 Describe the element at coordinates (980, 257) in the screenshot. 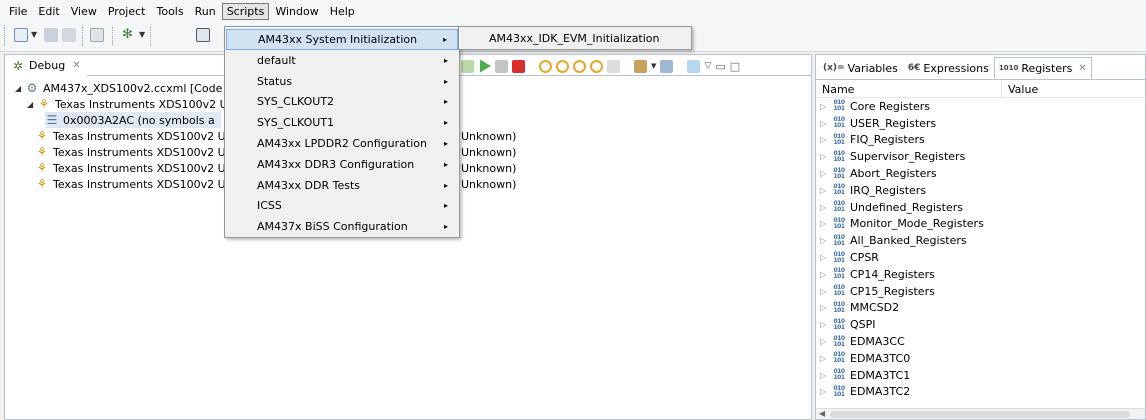

I see `table-row: ▷ 010 101 CPSR` at that location.